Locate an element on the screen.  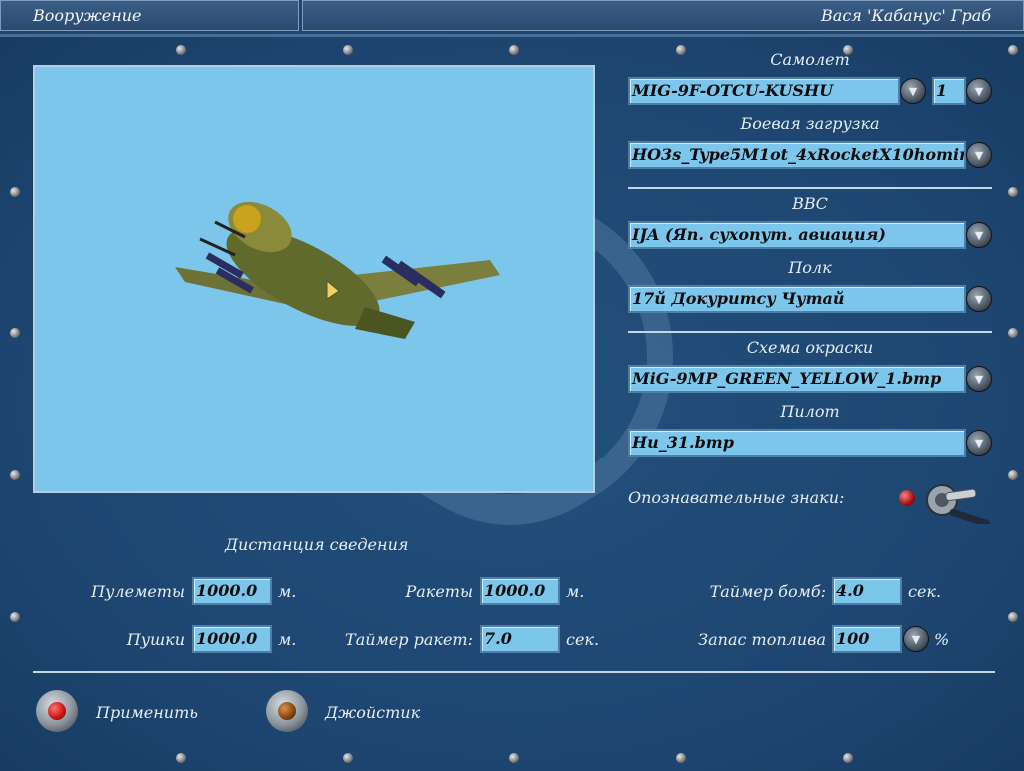
joystick-button is located at coordinates (287, 711).